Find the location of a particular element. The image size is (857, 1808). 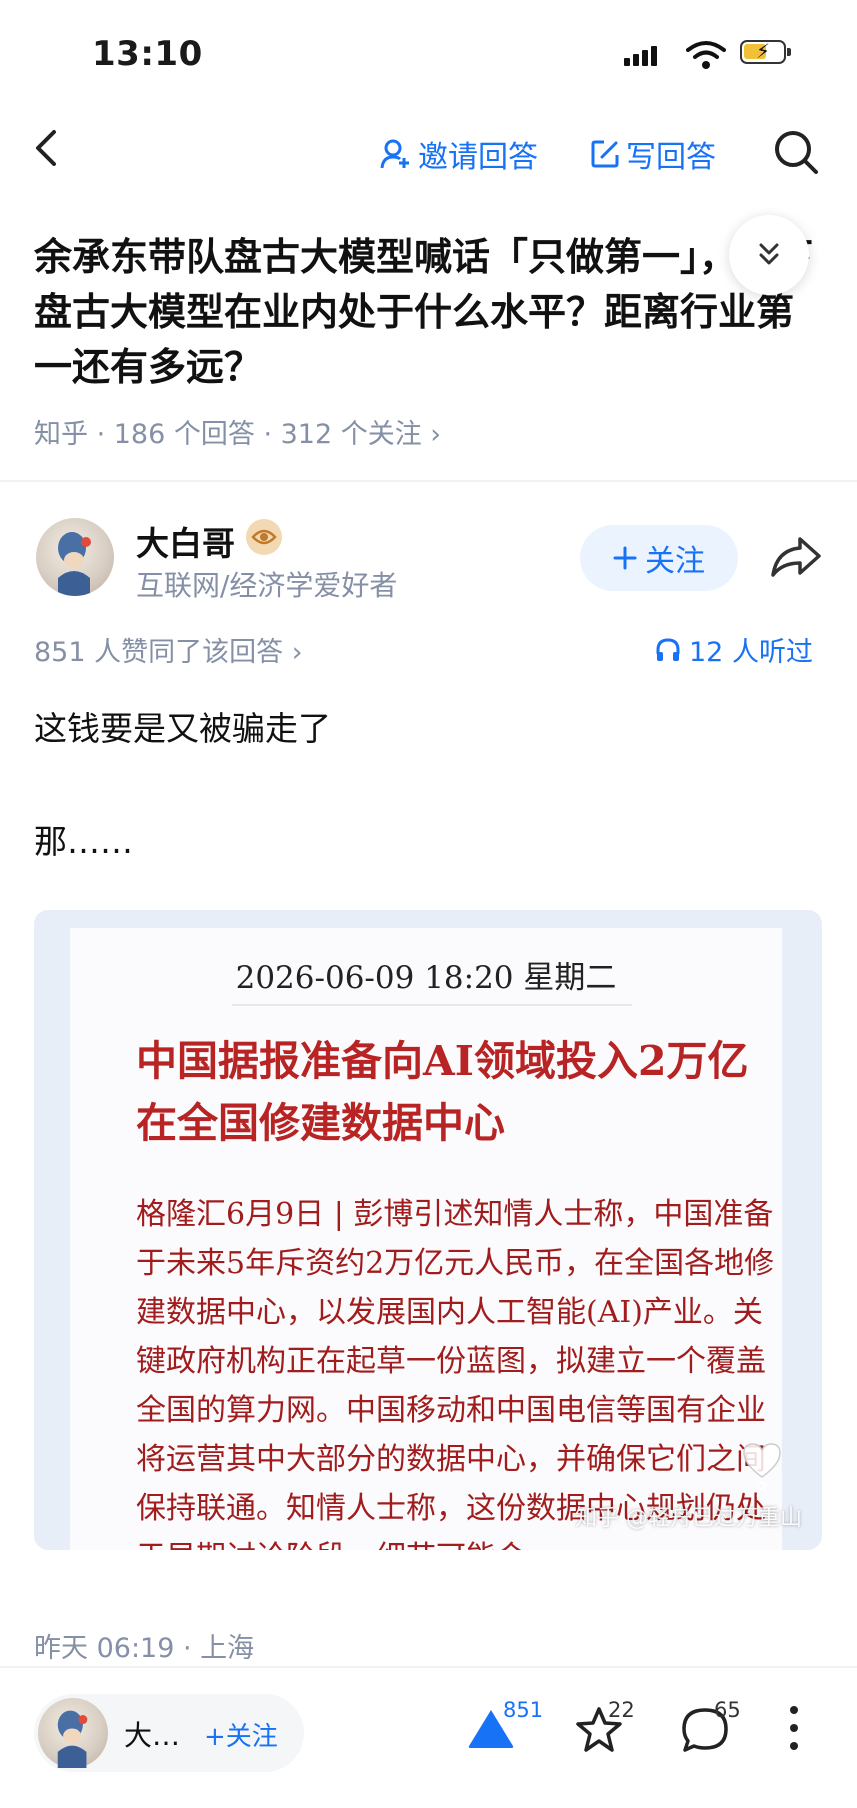

more-options-icon is located at coordinates (794, 1730).